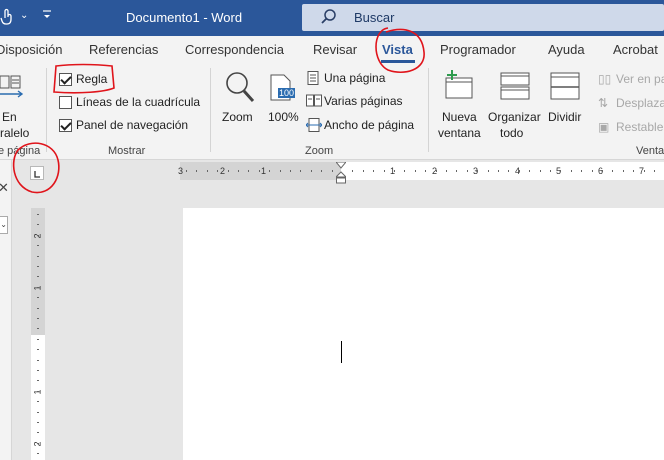  I want to click on annotation-circle-tab-selector, so click(36, 168).